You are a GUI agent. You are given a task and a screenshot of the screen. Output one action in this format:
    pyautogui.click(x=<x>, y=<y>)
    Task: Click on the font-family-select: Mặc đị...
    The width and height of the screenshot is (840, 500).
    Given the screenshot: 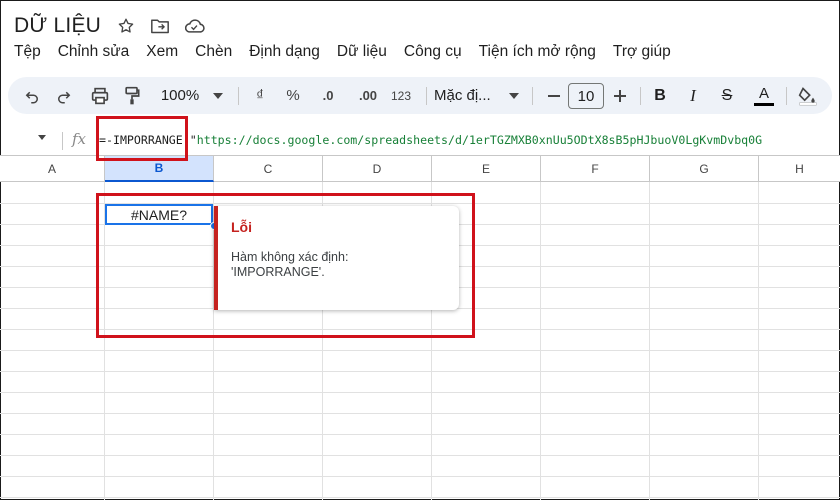 What is the action you would take?
    pyautogui.click(x=471, y=95)
    